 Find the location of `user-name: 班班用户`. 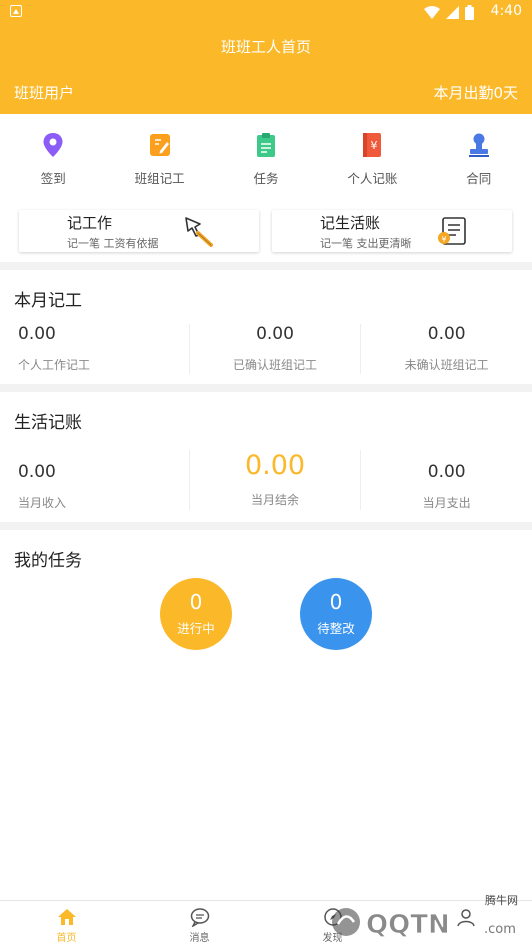

user-name: 班班用户 is located at coordinates (44, 92).